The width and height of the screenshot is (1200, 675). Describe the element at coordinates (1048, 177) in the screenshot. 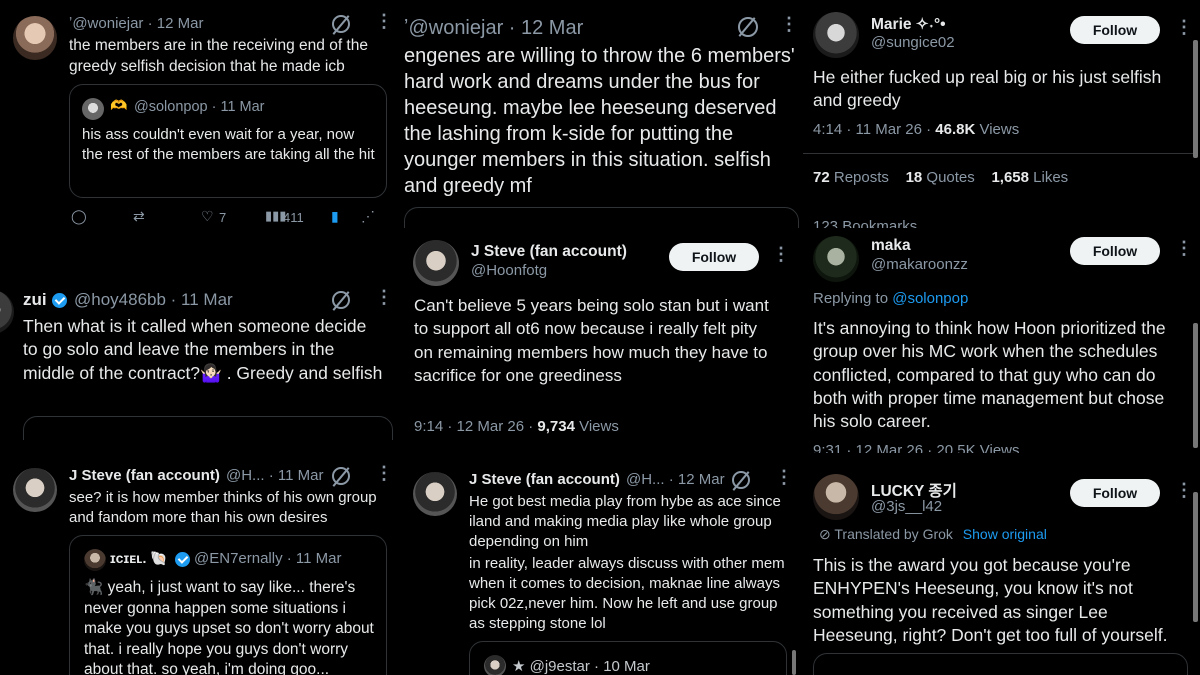

I see `likes-label: Likes` at that location.